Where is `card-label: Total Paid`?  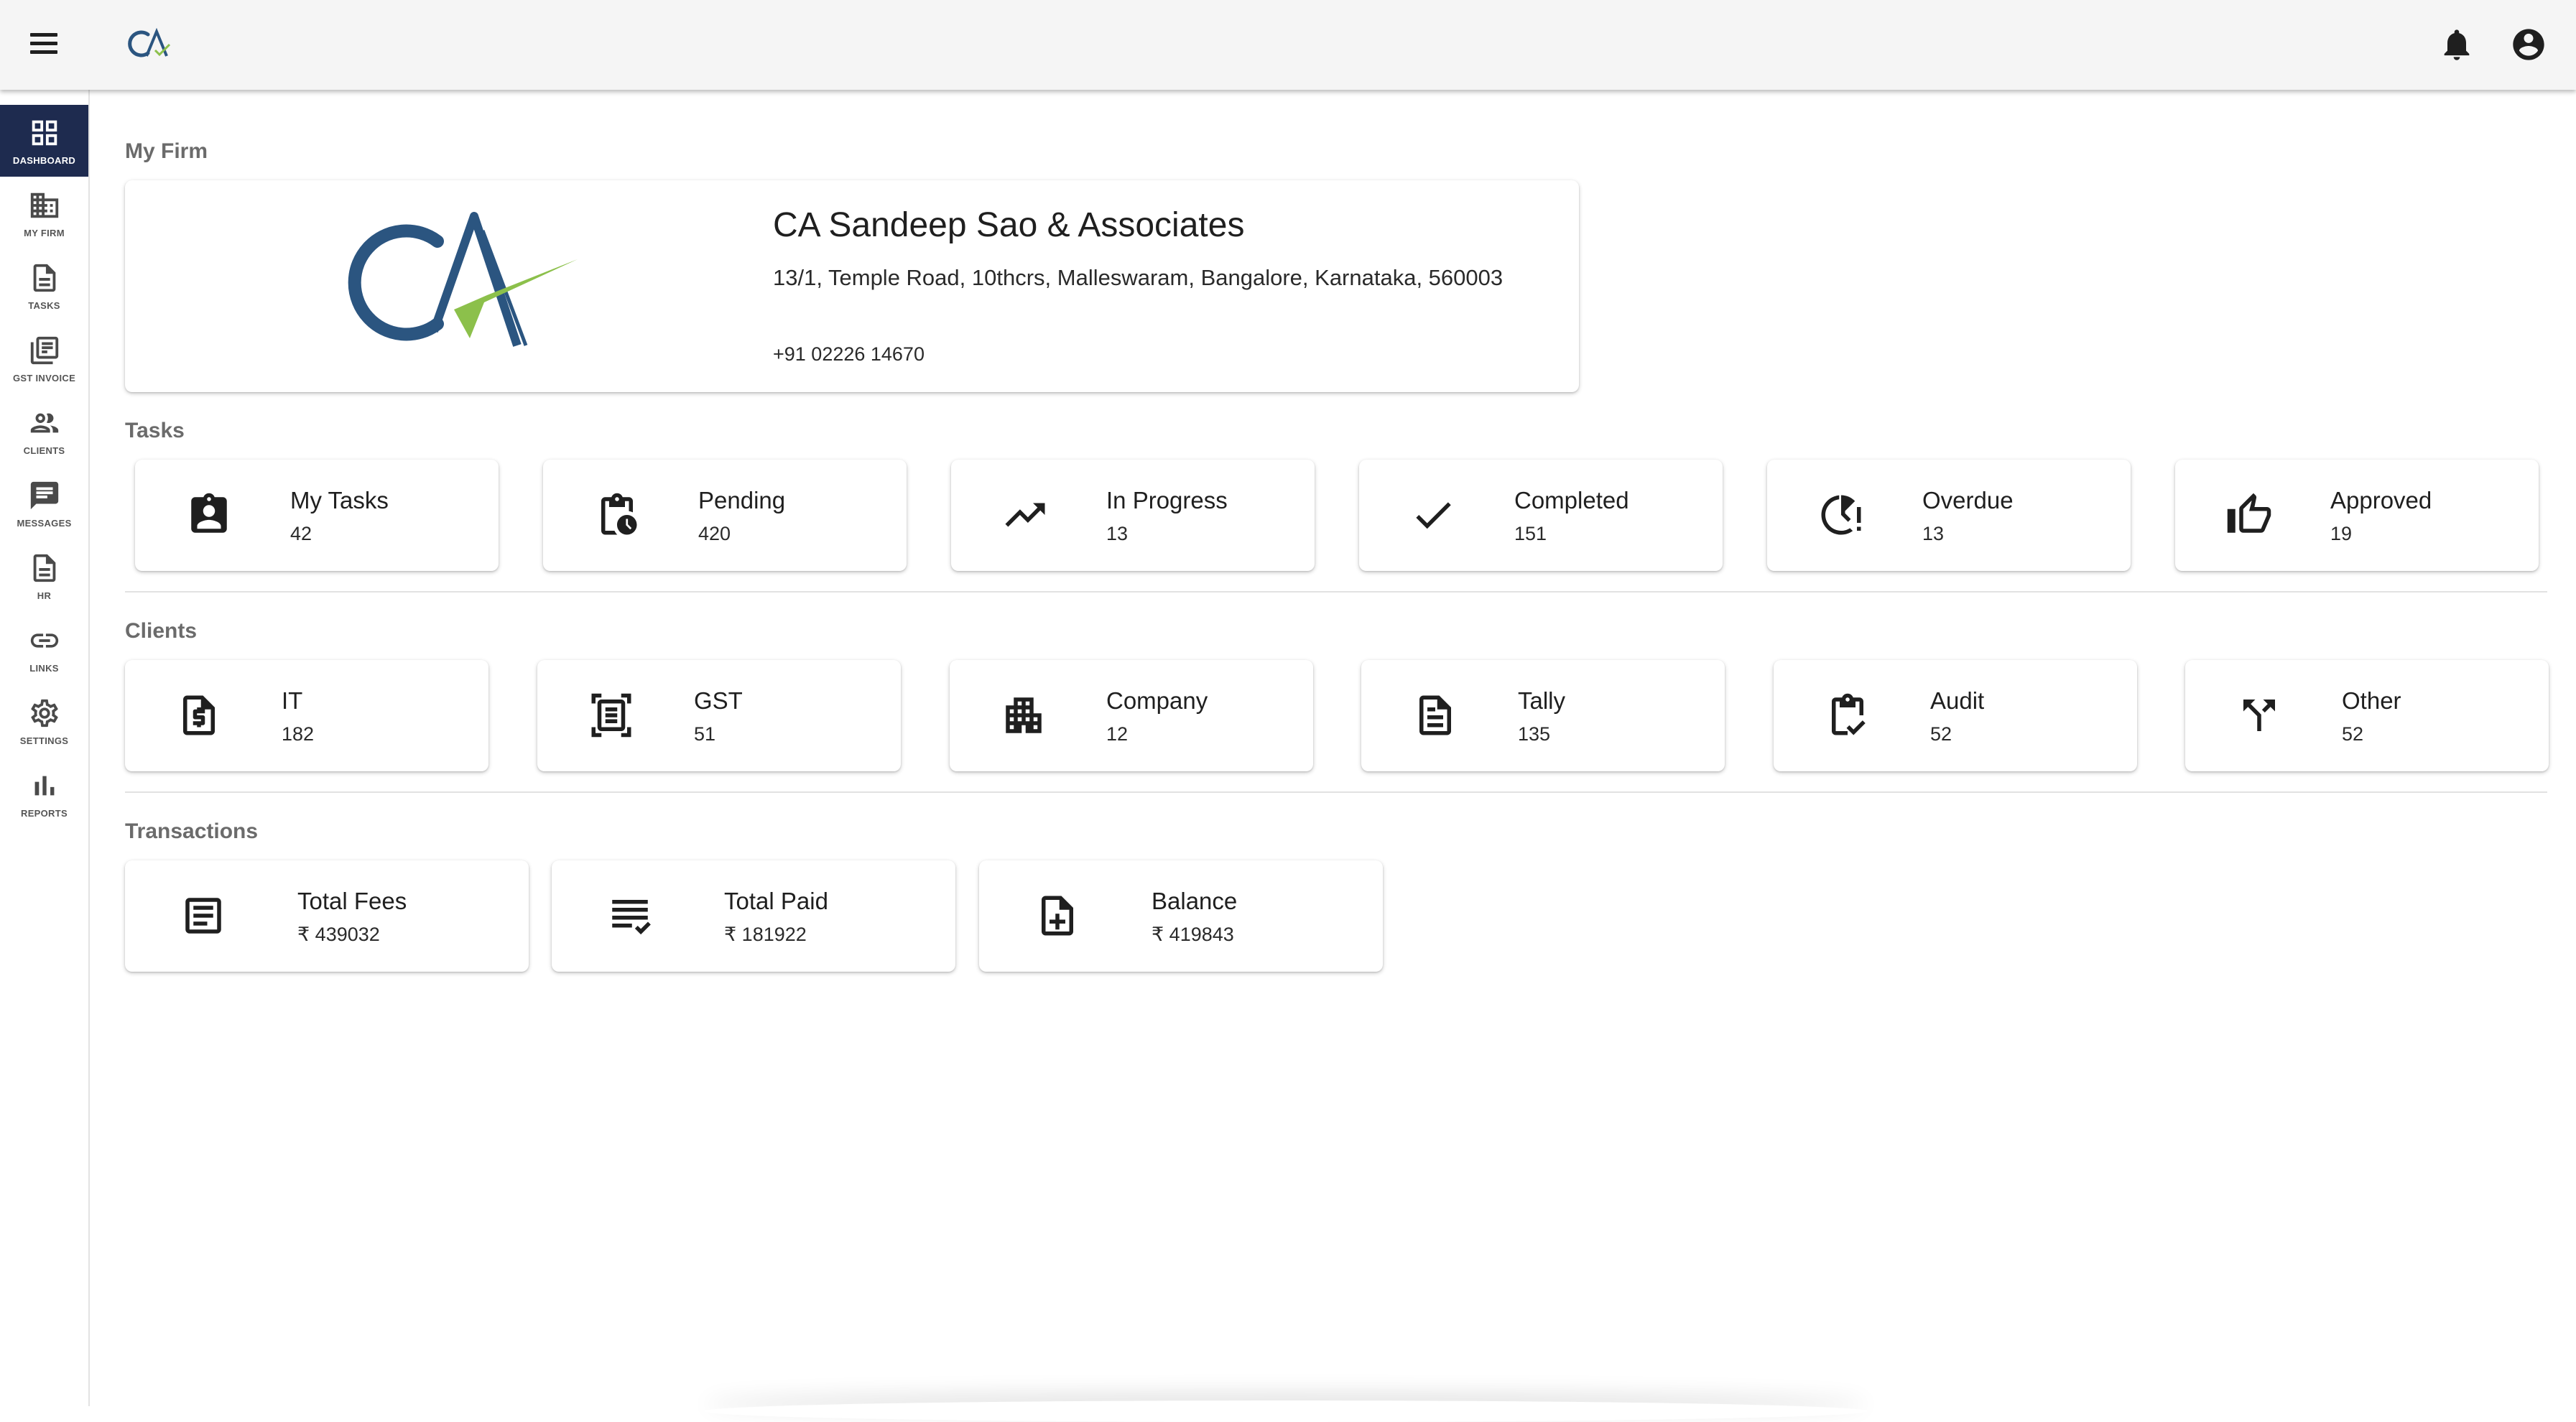
card-label: Total Paid is located at coordinates (776, 901).